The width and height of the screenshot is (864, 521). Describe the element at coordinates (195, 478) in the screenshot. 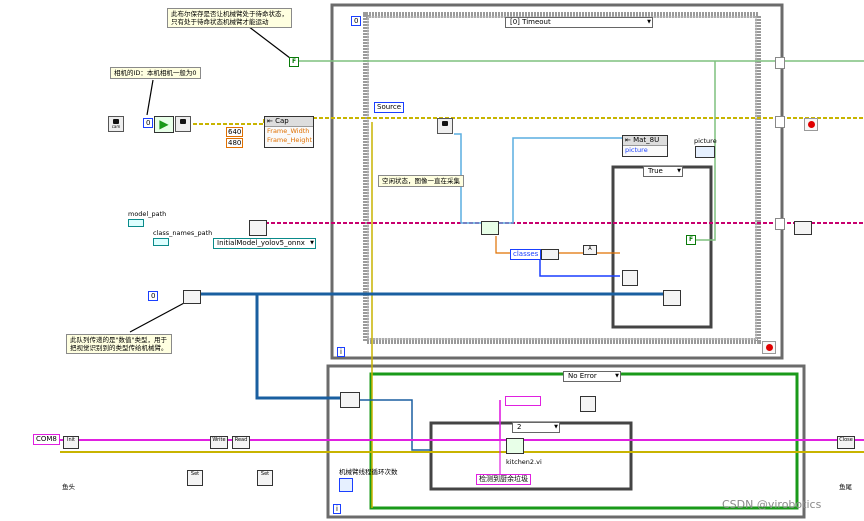

I see `set-node-1: Set` at that location.